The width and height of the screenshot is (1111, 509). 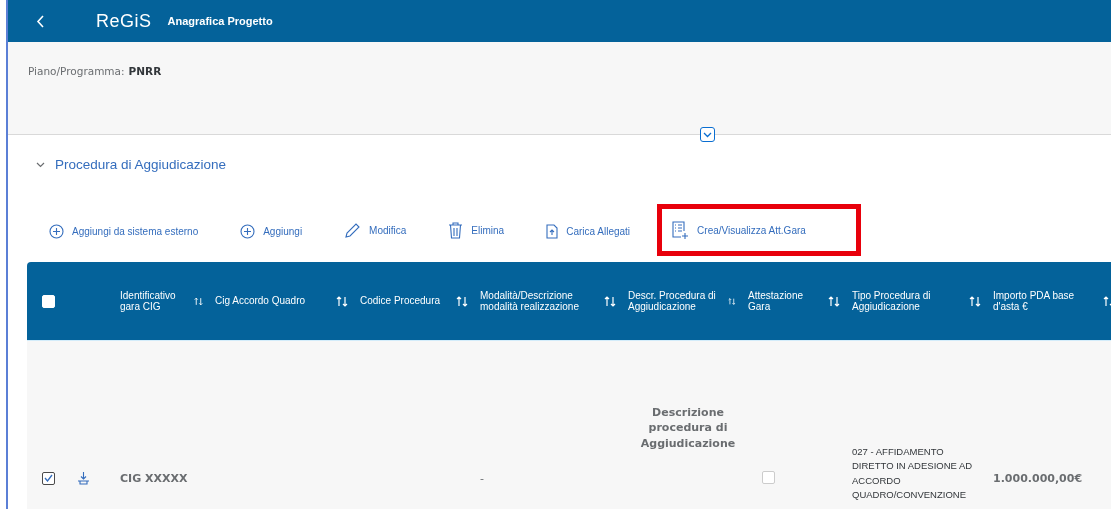 I want to click on back-icon, so click(x=40, y=21).